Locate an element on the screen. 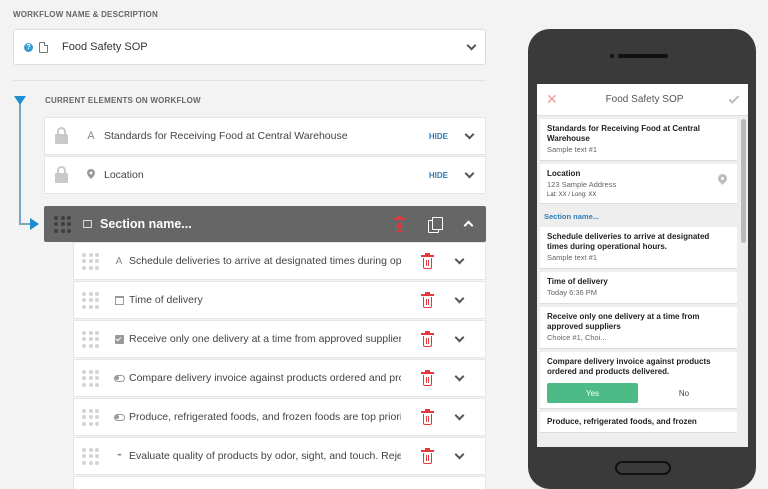  no-button: No is located at coordinates (684, 393).